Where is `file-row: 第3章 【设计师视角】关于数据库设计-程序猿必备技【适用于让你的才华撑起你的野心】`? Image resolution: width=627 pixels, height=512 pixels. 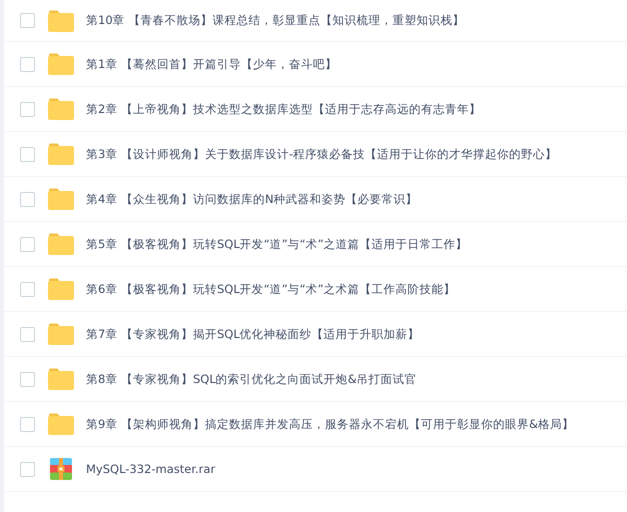
file-row: 第3章 【设计师视角】关于数据库设计-程序猿必备技【适用于让你的才华撑起你的野心】 is located at coordinates (315, 154).